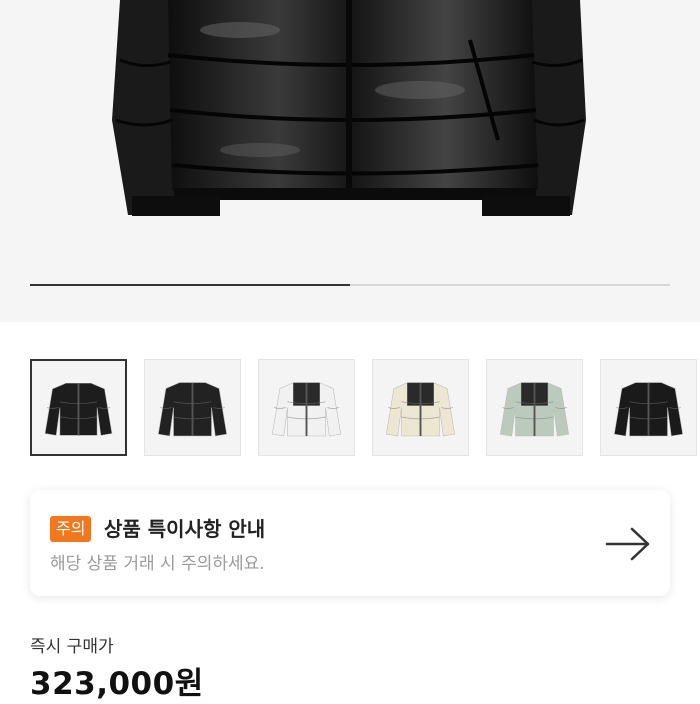  I want to click on white-puffer-jacket-icon, so click(306, 409).